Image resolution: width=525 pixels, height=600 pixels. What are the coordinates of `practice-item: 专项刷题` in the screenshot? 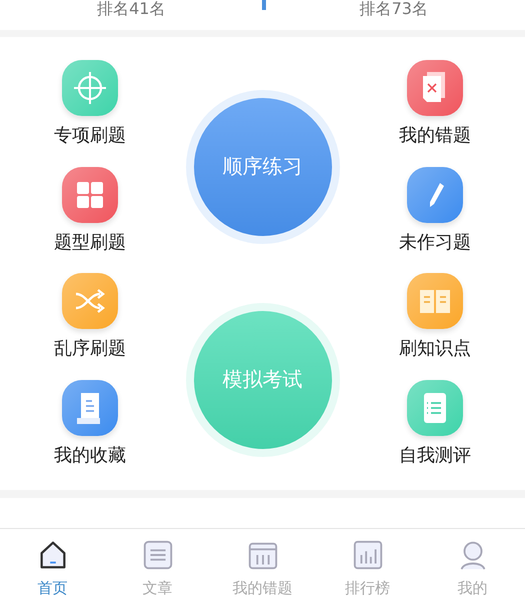 It's located at (90, 110).